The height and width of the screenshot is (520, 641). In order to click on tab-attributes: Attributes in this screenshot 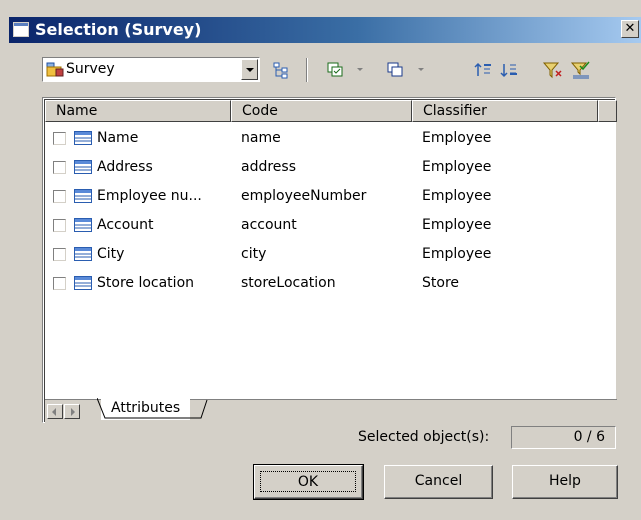, I will do `click(152, 409)`.